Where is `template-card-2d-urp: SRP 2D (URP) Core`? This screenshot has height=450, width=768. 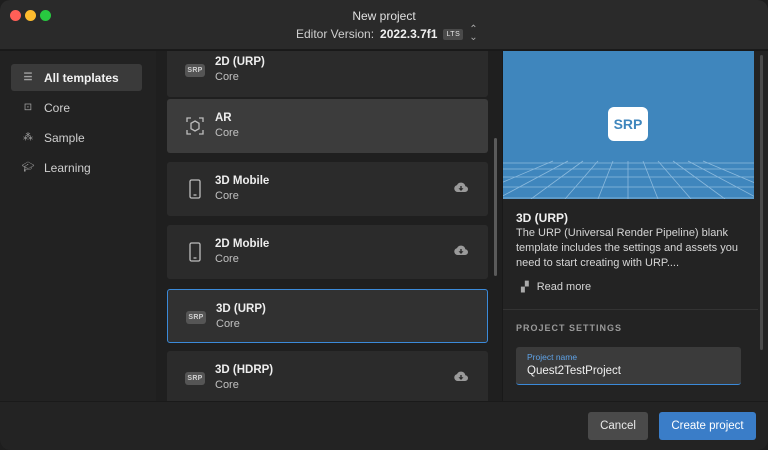 template-card-2d-urp: SRP 2D (URP) Core is located at coordinates (327, 74).